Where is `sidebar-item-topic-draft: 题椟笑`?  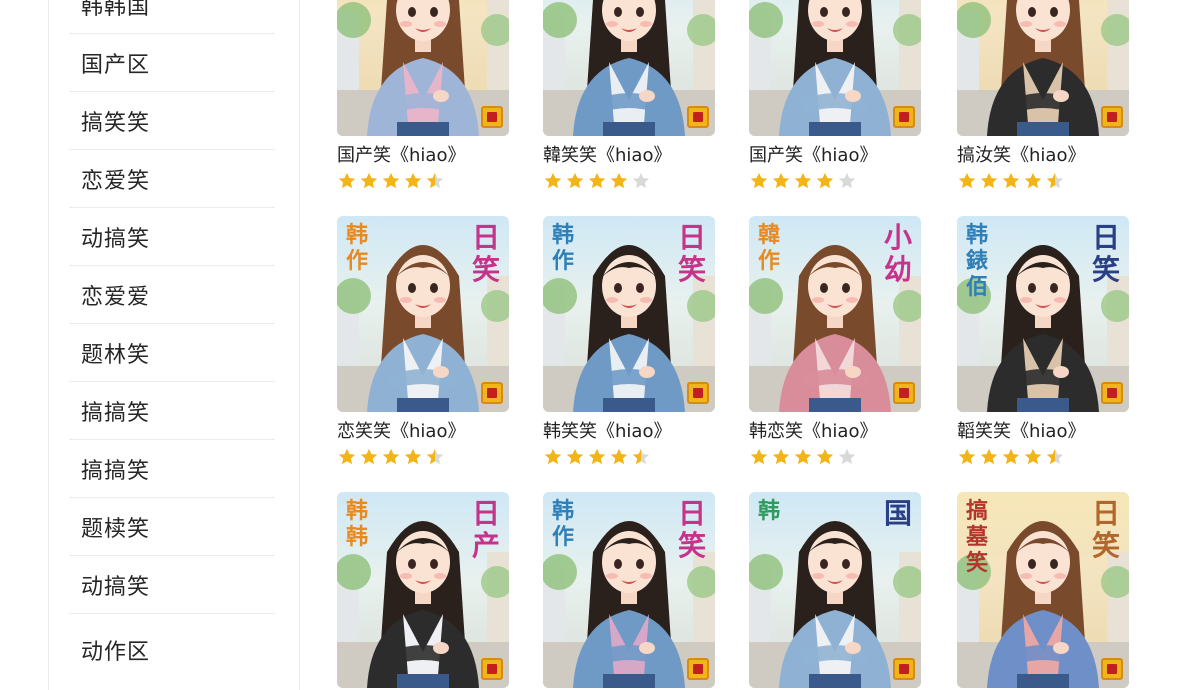
sidebar-item-topic-draft: 题椟笑 is located at coordinates (172, 527).